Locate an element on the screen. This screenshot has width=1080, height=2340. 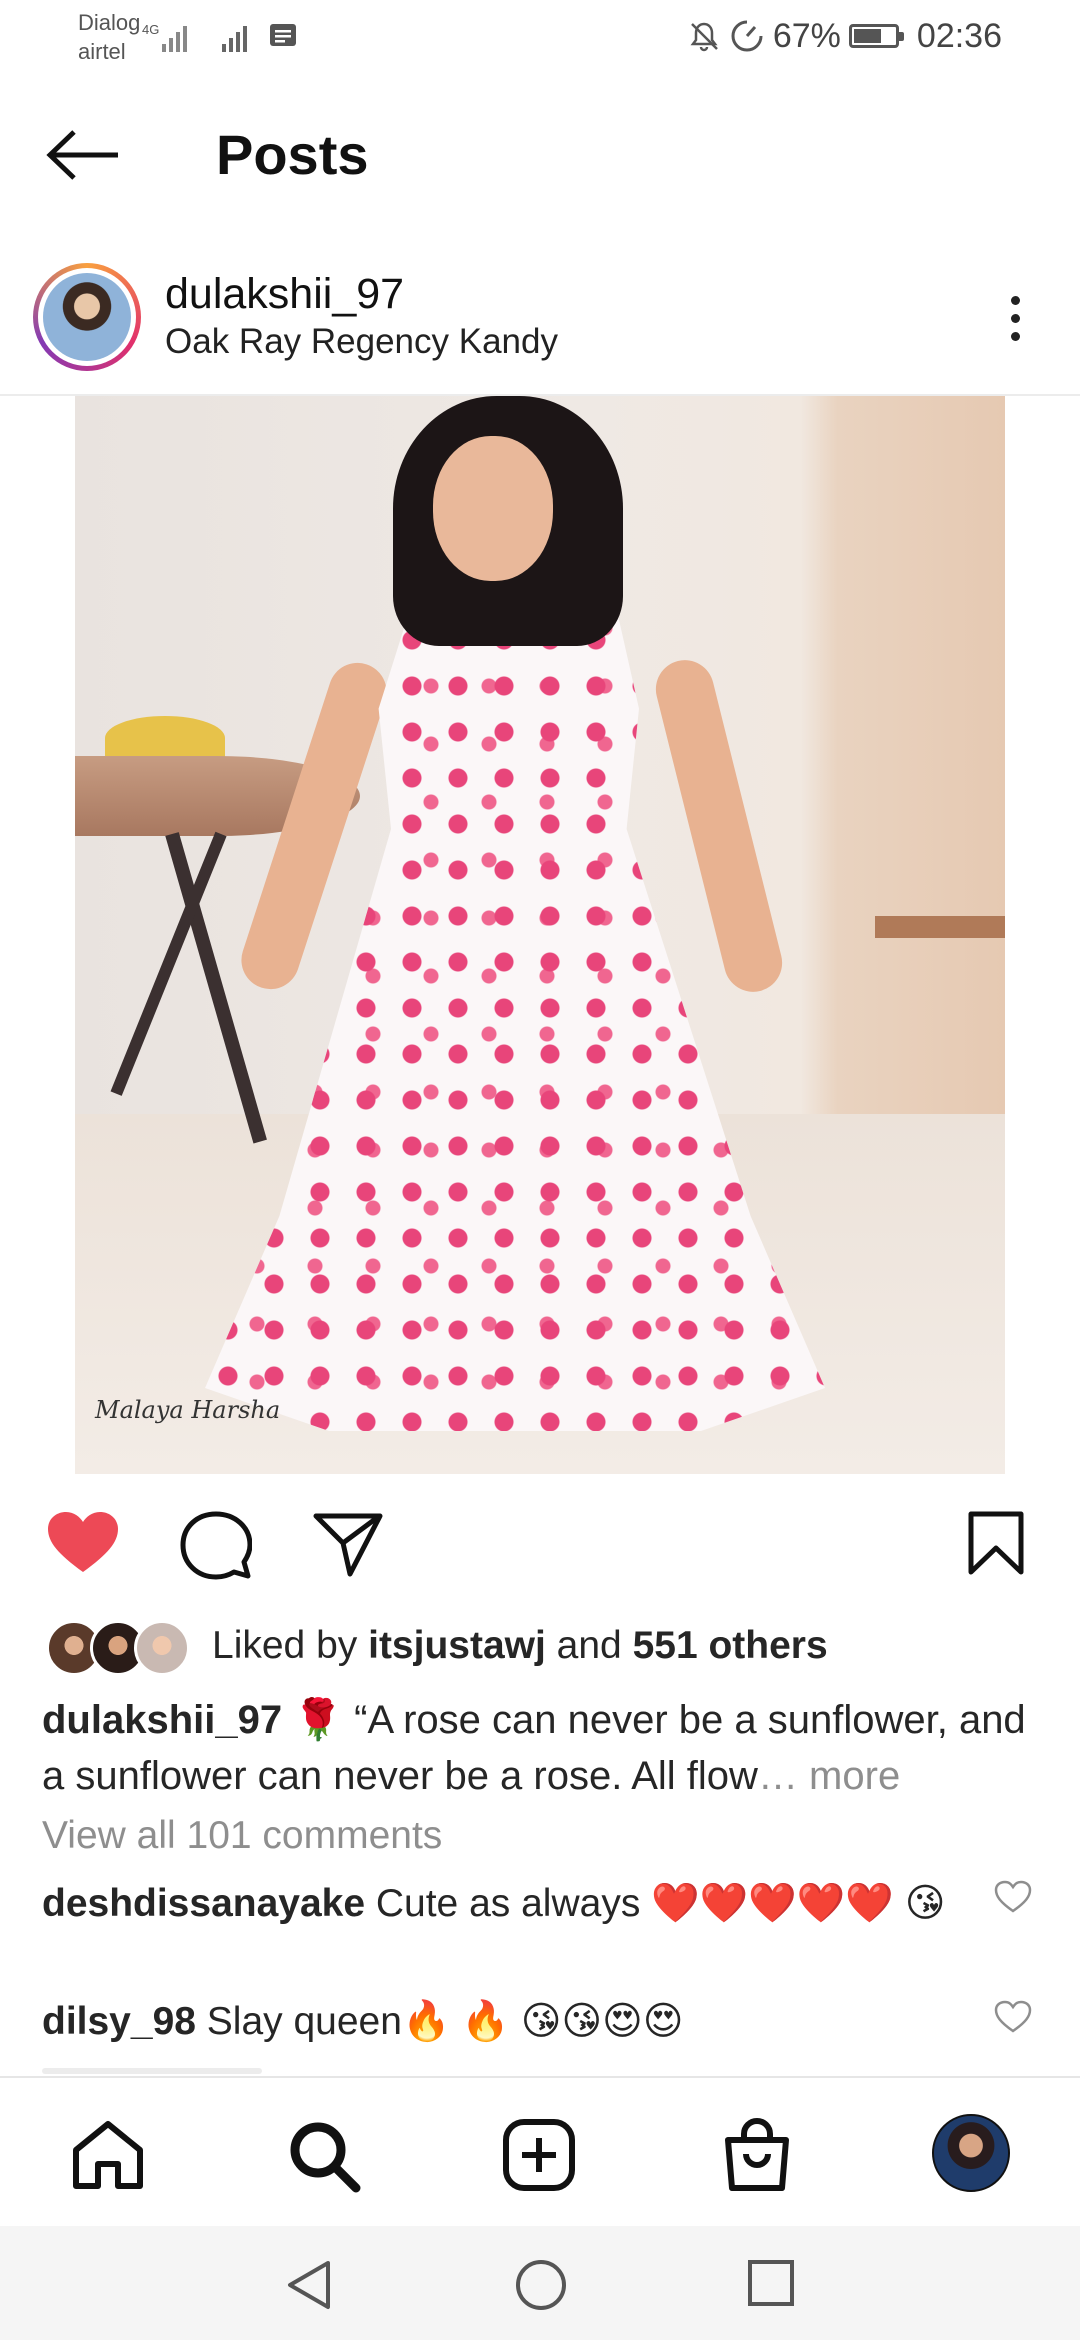
system-home-icon is located at coordinates (541, 2285).